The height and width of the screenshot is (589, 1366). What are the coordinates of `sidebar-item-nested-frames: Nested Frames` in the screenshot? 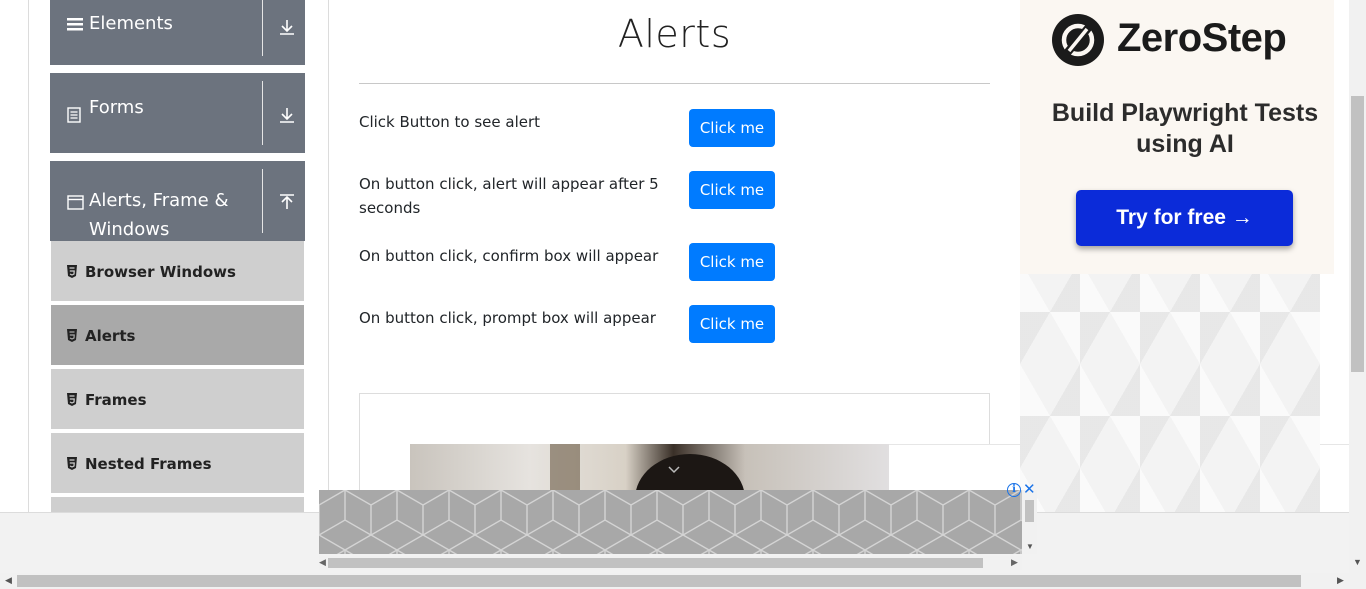 It's located at (177, 464).